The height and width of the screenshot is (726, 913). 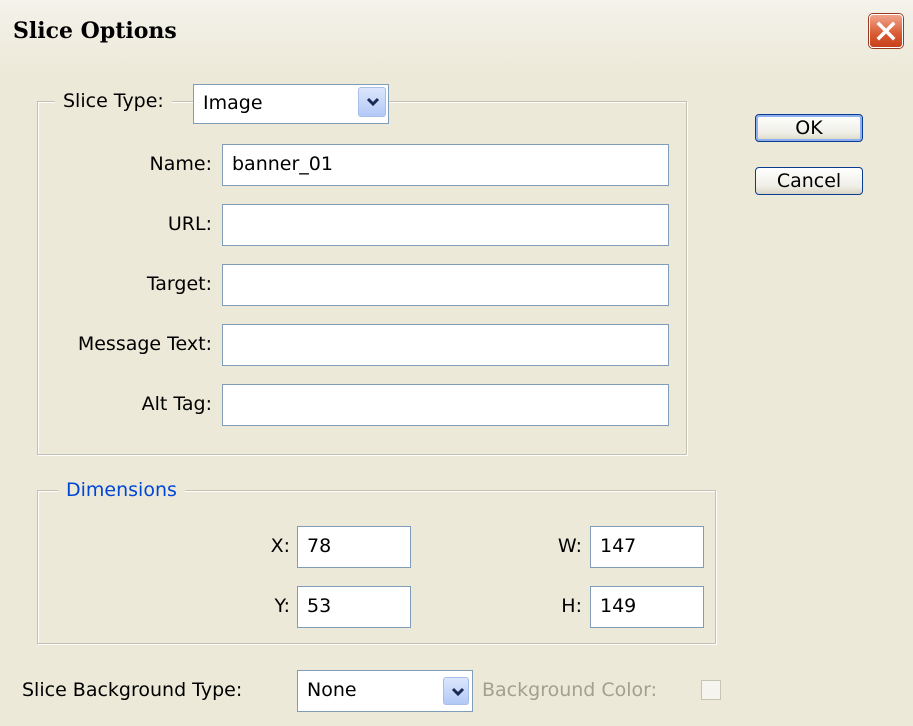 I want to click on background-type-dropdown-button, so click(x=456, y=691).